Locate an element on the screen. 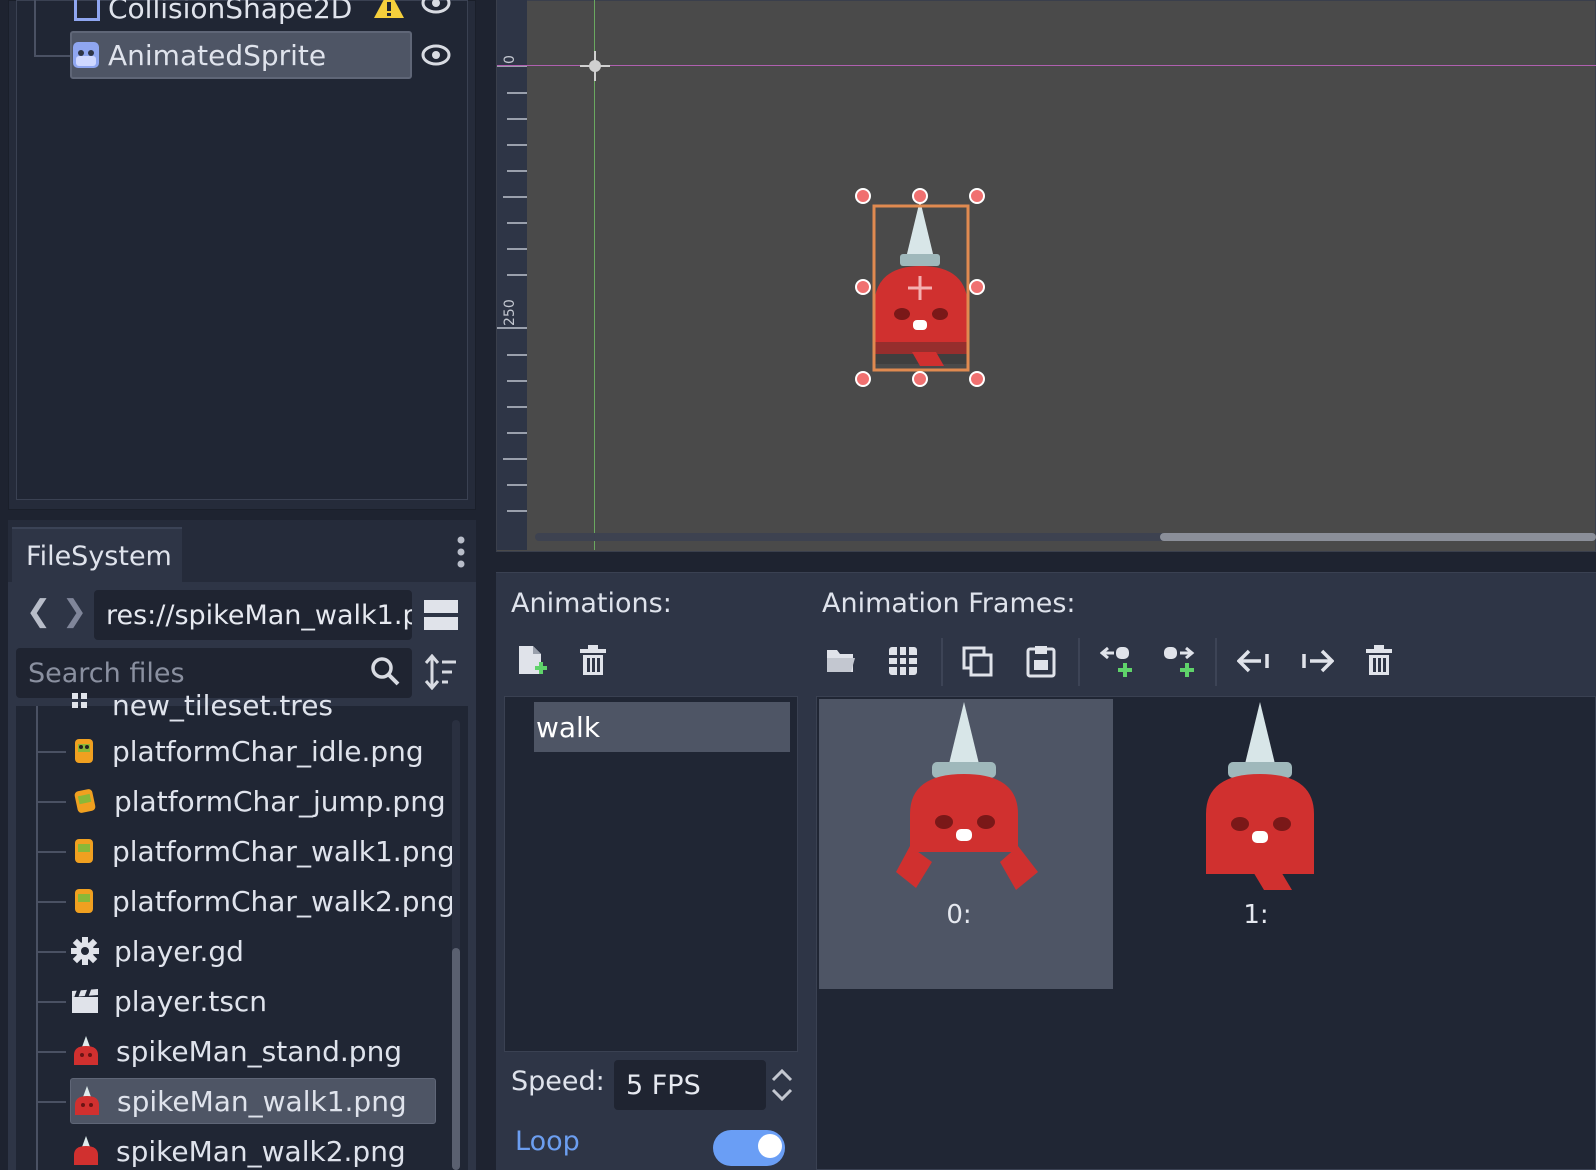 This screenshot has height=1170, width=1596. file-label: spikeMan_walk2.png is located at coordinates (261, 1151).